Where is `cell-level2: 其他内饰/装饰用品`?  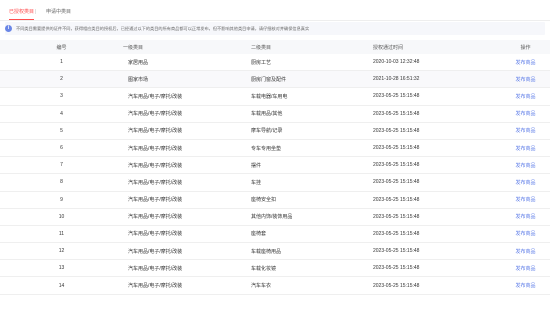
cell-level2: 其他内饰/装饰用品 is located at coordinates (272, 217).